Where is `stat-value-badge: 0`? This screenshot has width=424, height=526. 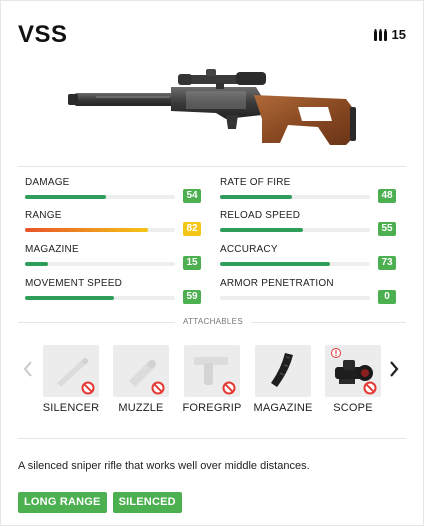
stat-value-badge: 0 is located at coordinates (387, 297).